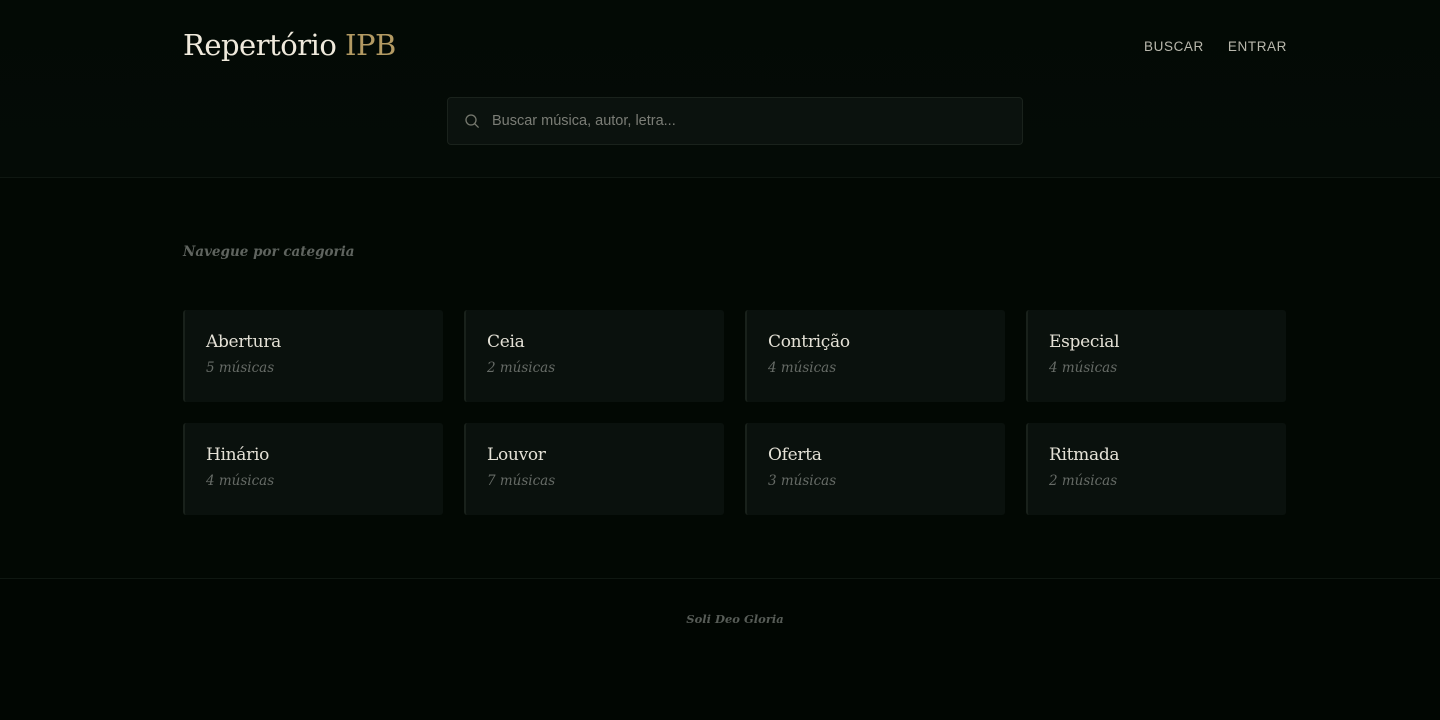 This screenshot has width=1440, height=720. What do you see at coordinates (795, 455) in the screenshot?
I see `category-name: Oferta` at bounding box center [795, 455].